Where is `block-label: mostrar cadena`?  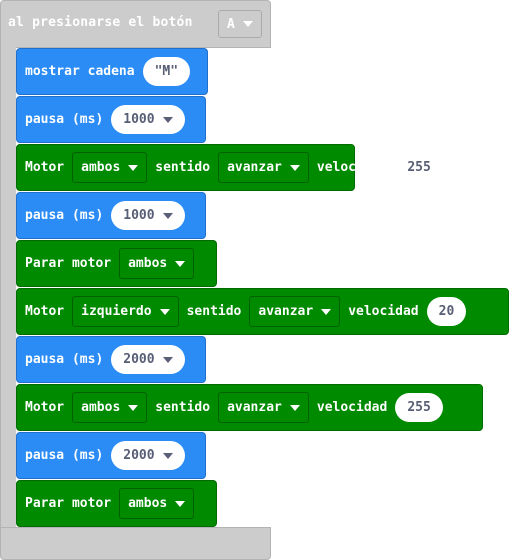 block-label: mostrar cadena is located at coordinates (80, 71).